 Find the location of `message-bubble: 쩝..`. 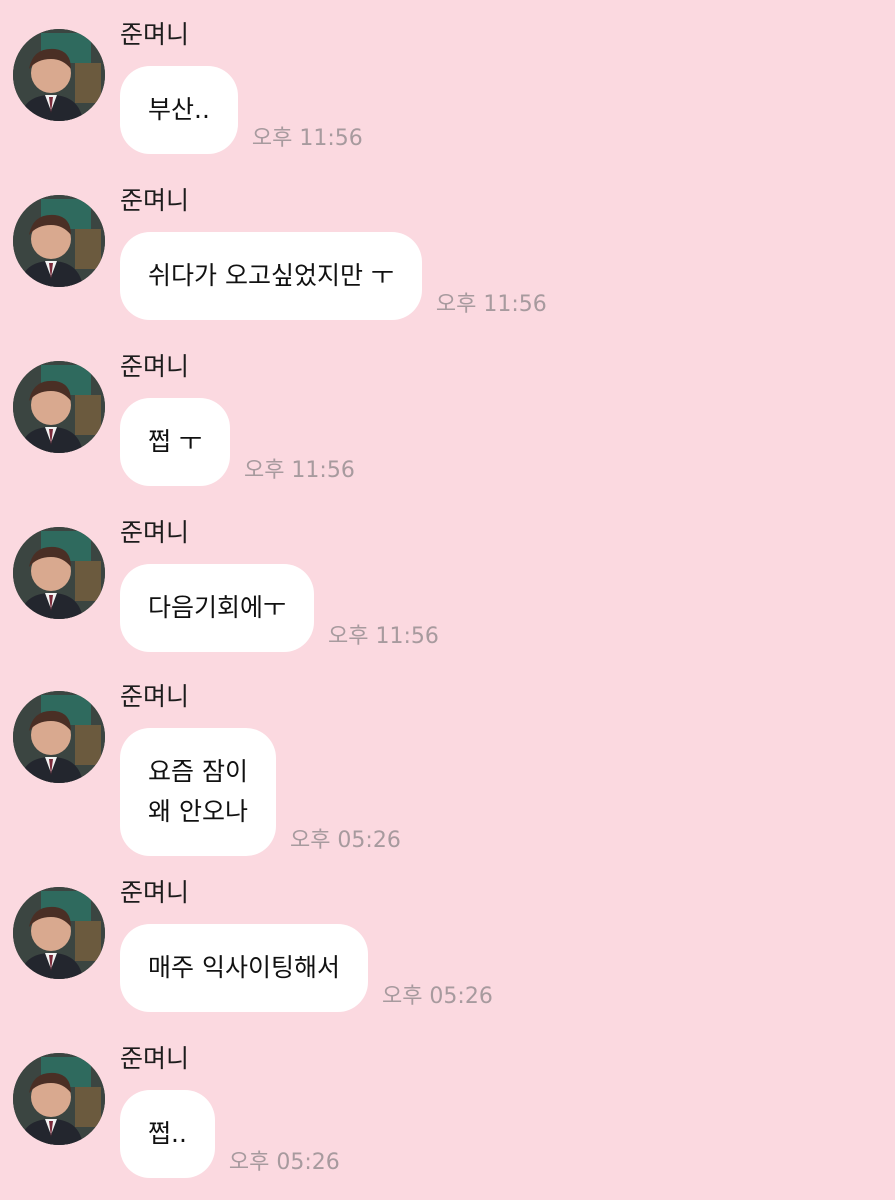

message-bubble: 쩝.. is located at coordinates (167, 1134).